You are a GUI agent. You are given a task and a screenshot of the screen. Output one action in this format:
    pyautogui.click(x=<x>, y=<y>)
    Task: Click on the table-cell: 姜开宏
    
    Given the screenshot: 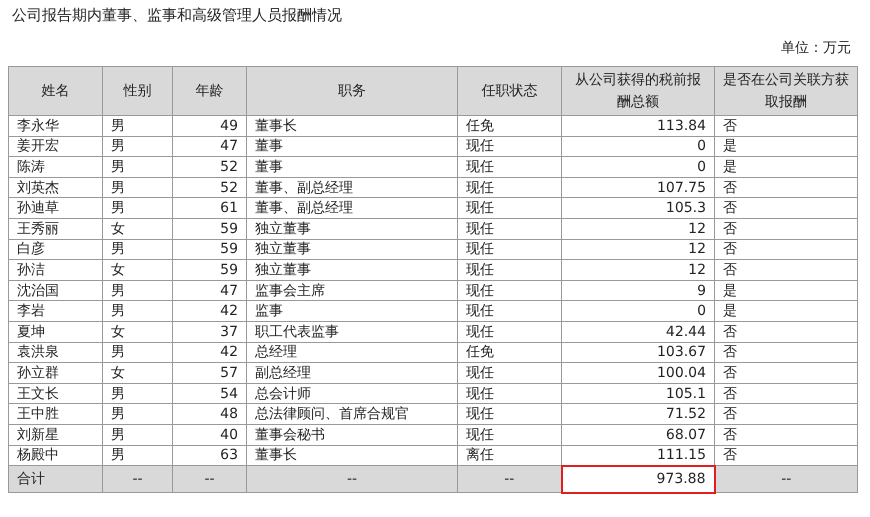 What is the action you would take?
    pyautogui.click(x=55, y=146)
    